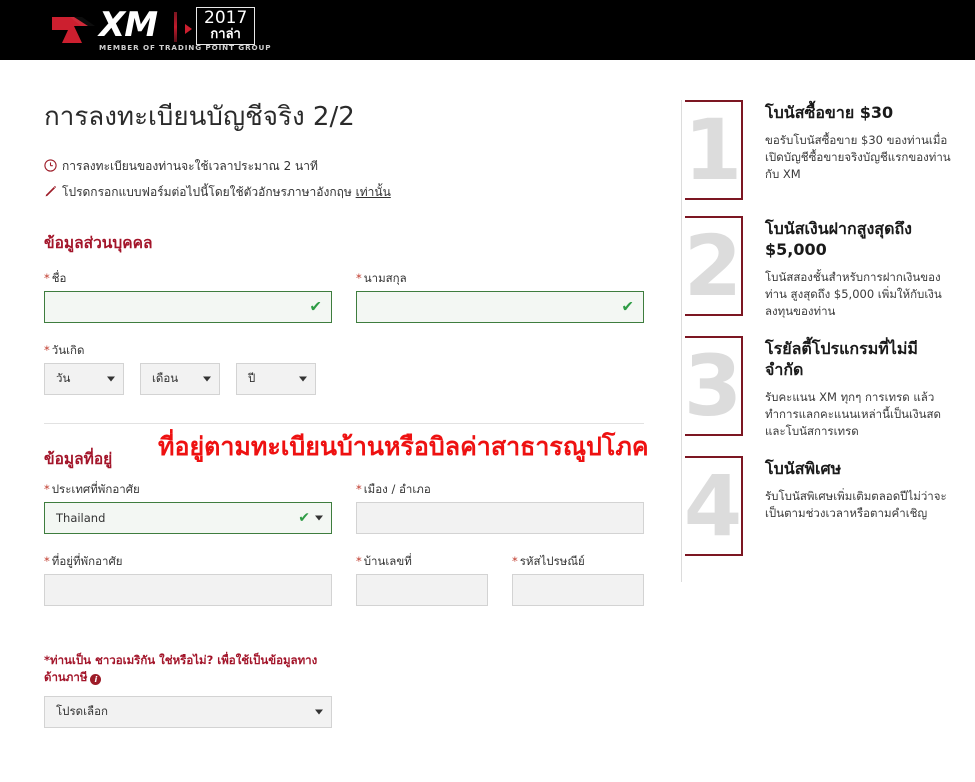  What do you see at coordinates (841, 359) in the screenshot?
I see `bonus-title: โรยัลตี้โปรแกรมที่ไม่มีจำกัด` at bounding box center [841, 359].